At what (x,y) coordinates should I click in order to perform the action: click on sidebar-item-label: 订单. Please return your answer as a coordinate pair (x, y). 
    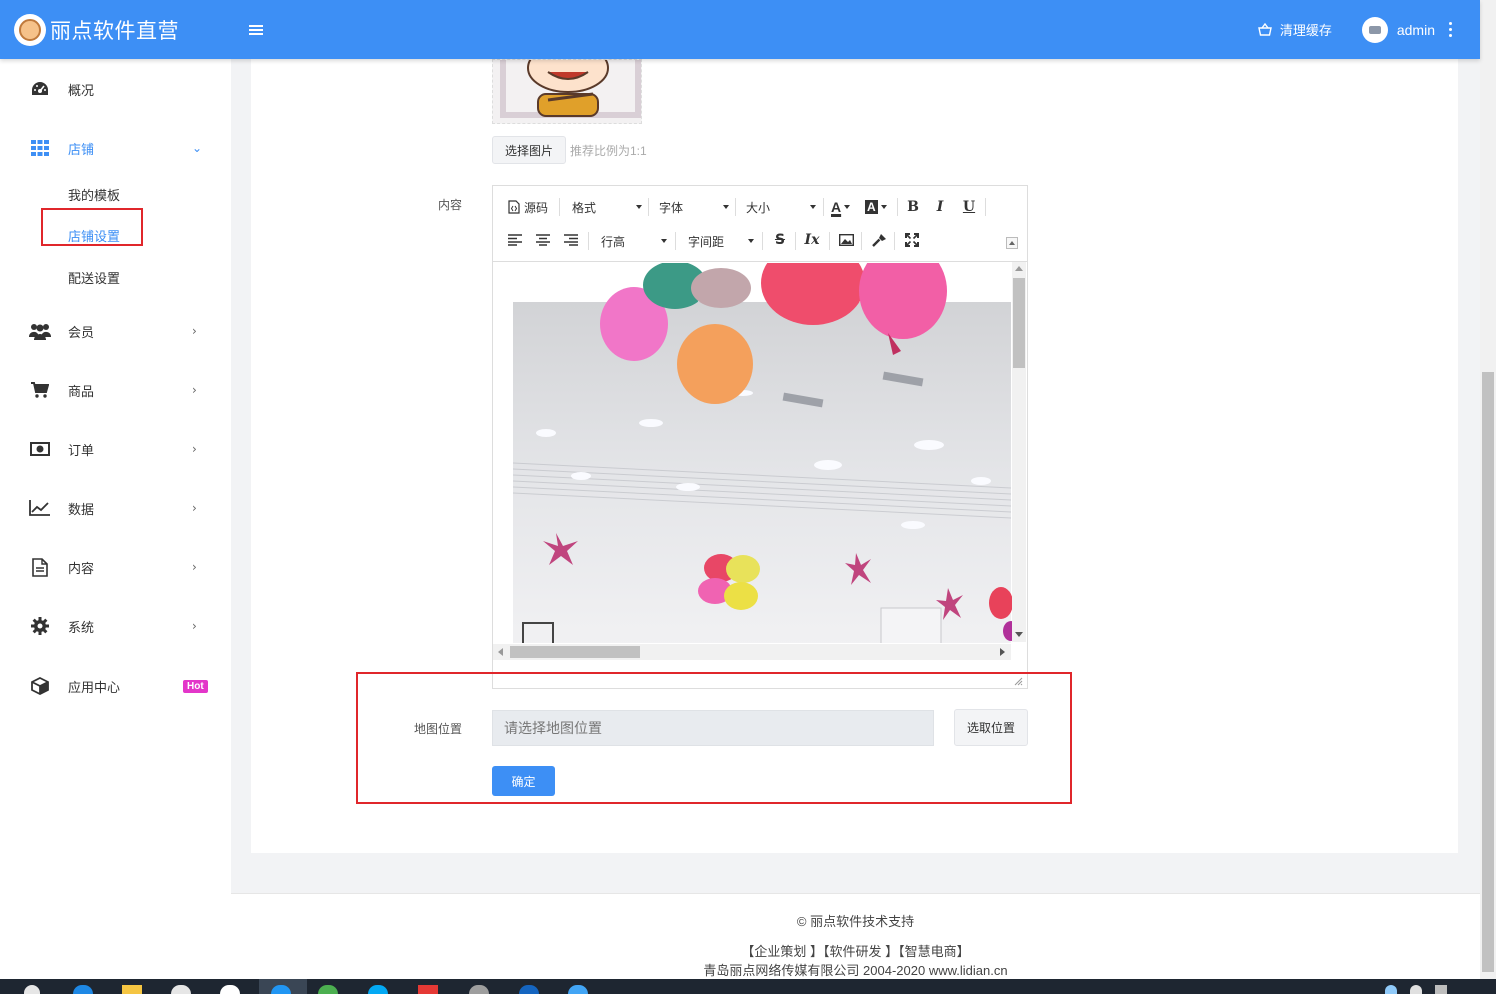
    Looking at the image, I should click on (81, 450).